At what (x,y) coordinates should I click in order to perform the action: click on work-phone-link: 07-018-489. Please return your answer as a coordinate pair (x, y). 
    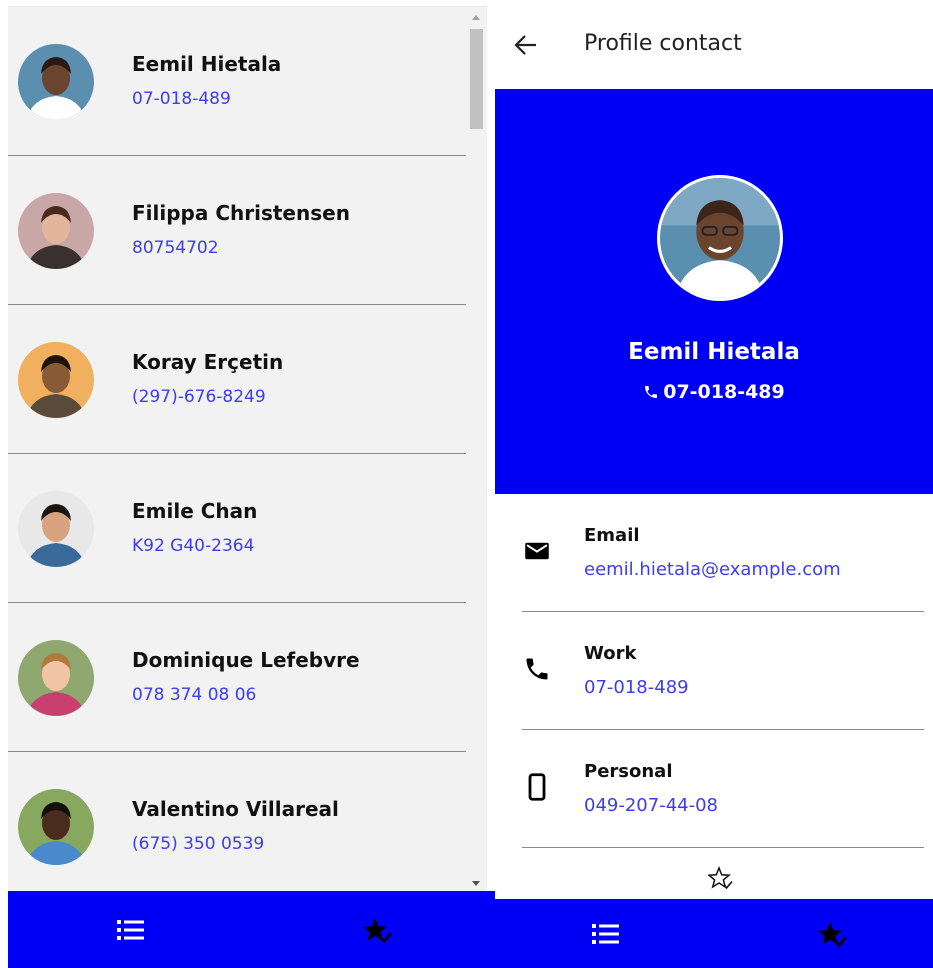
    Looking at the image, I should click on (636, 687).